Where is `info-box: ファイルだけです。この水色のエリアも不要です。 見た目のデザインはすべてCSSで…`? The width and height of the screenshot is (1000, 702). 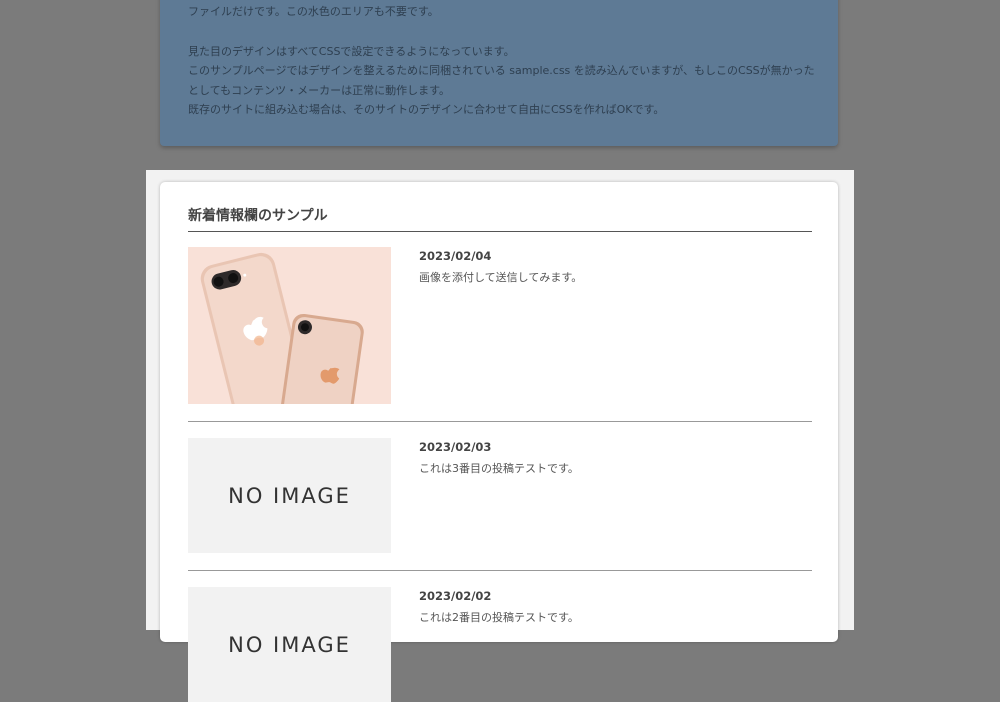
info-box: ファイルだけです。この水色のエリアも不要です。 見た目のデザインはすべてCSSで… is located at coordinates (499, 73).